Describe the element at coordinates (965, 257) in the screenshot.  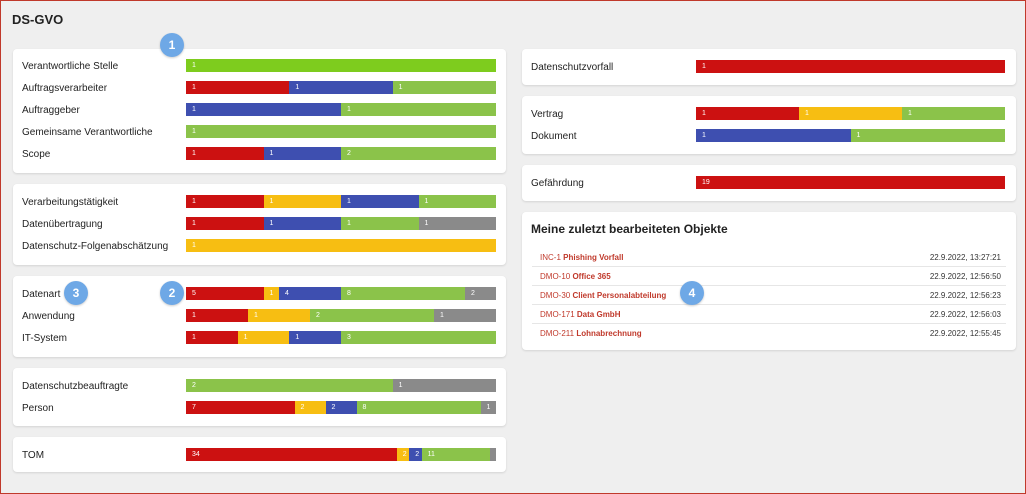
I see `recent-object-timestamp: 22.9.2022, 13:27:21` at that location.